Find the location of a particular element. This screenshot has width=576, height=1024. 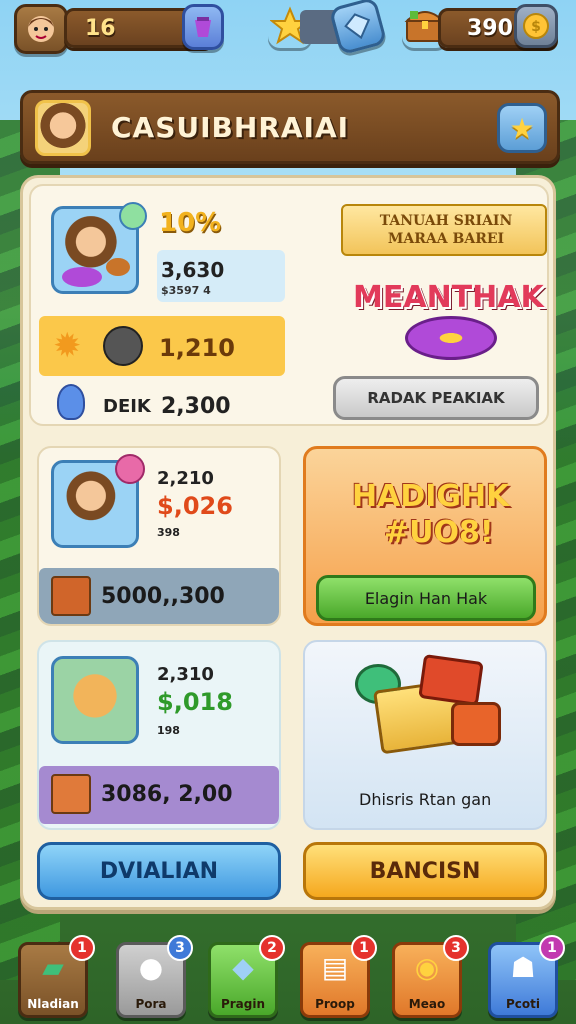

nav-label: Nladian is located at coordinates (53, 1004).